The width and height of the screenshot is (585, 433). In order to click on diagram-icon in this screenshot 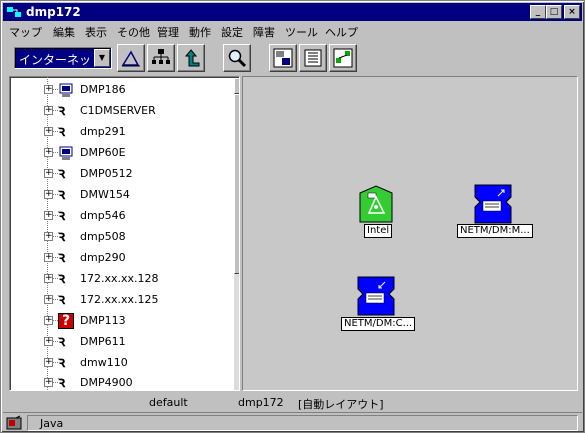, I will do `click(343, 58)`.